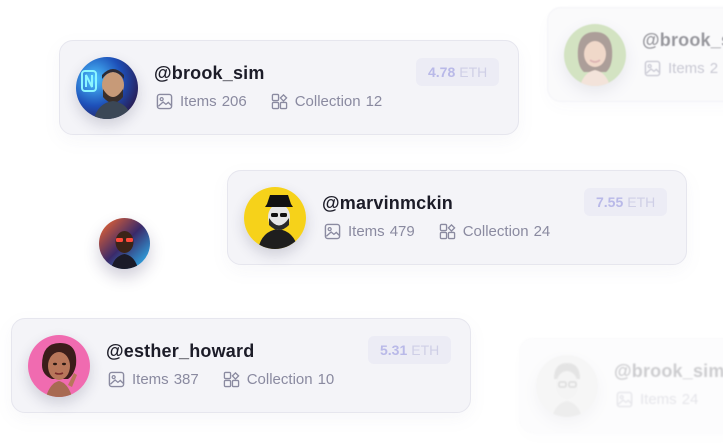  What do you see at coordinates (635, 54) in the screenshot?
I see `creator-card-faded-top-right: @brook_sim Items 2` at bounding box center [635, 54].